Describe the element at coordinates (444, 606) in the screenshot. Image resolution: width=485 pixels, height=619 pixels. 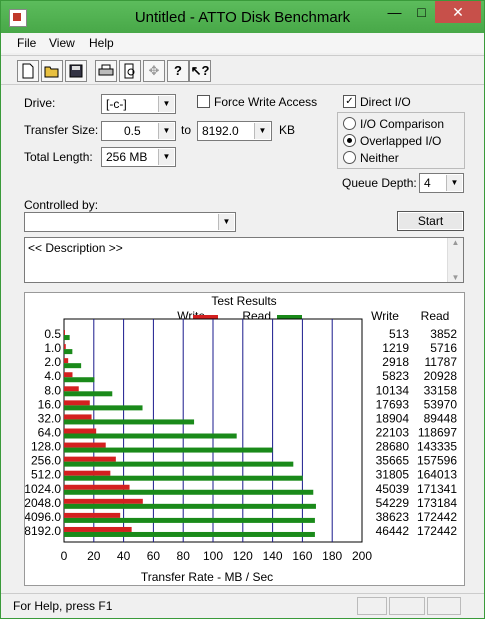
I see `status-pane` at that location.